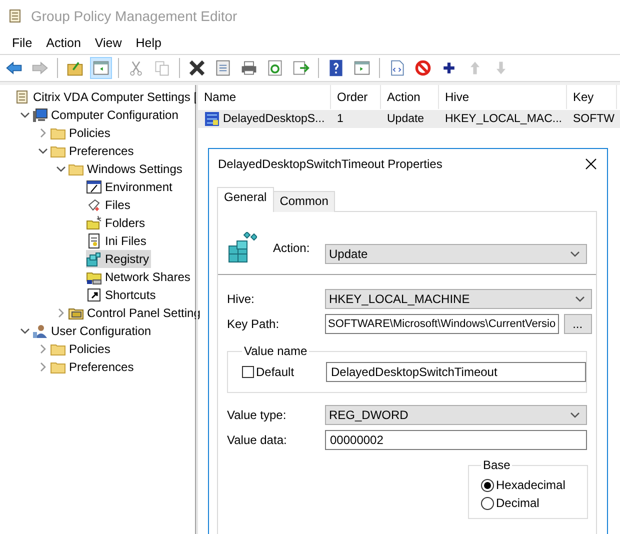  What do you see at coordinates (356, 97) in the screenshot?
I see `column-header: Order` at bounding box center [356, 97].